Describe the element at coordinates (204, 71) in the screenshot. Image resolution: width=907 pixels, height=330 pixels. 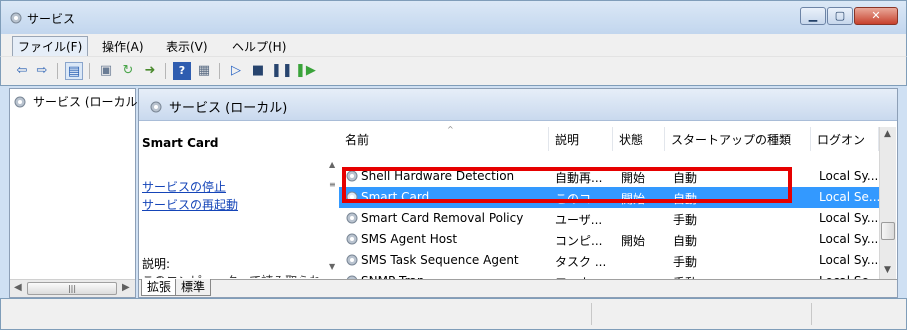
I see `action-pane-icon: ▦` at that location.